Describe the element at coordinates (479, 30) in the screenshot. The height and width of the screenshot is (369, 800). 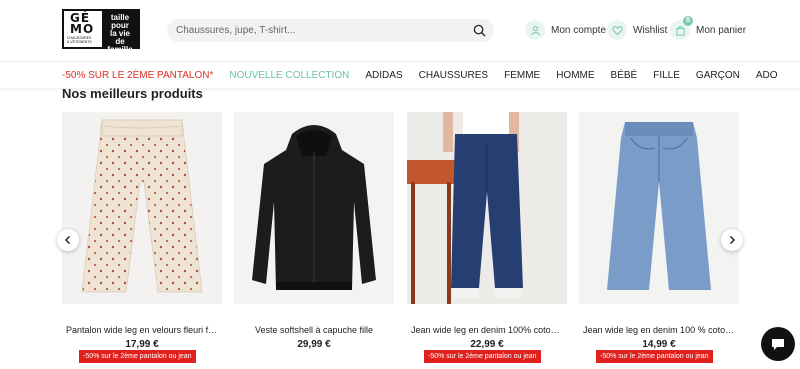
I see `search-icon` at that location.